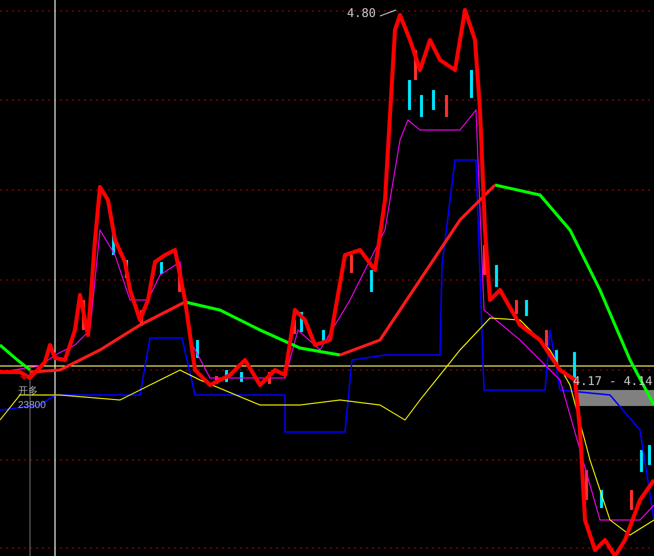 Image resolution: width=654 pixels, height=556 pixels. I want to click on signal-triangle-icon, so click(24, 378).